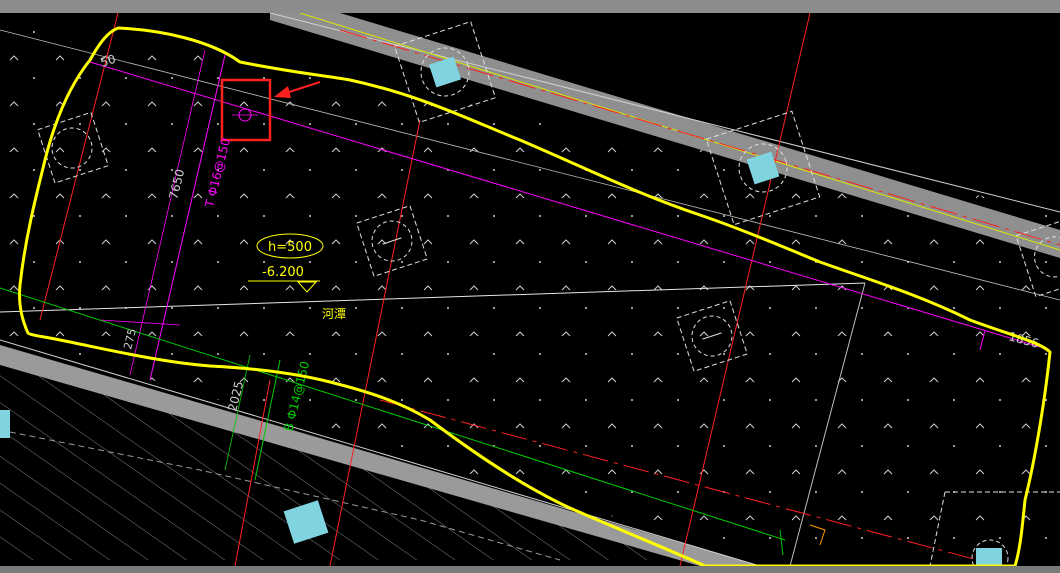  What do you see at coordinates (530, 6) in the screenshot?
I see `top-toolbar-strip` at bounding box center [530, 6].